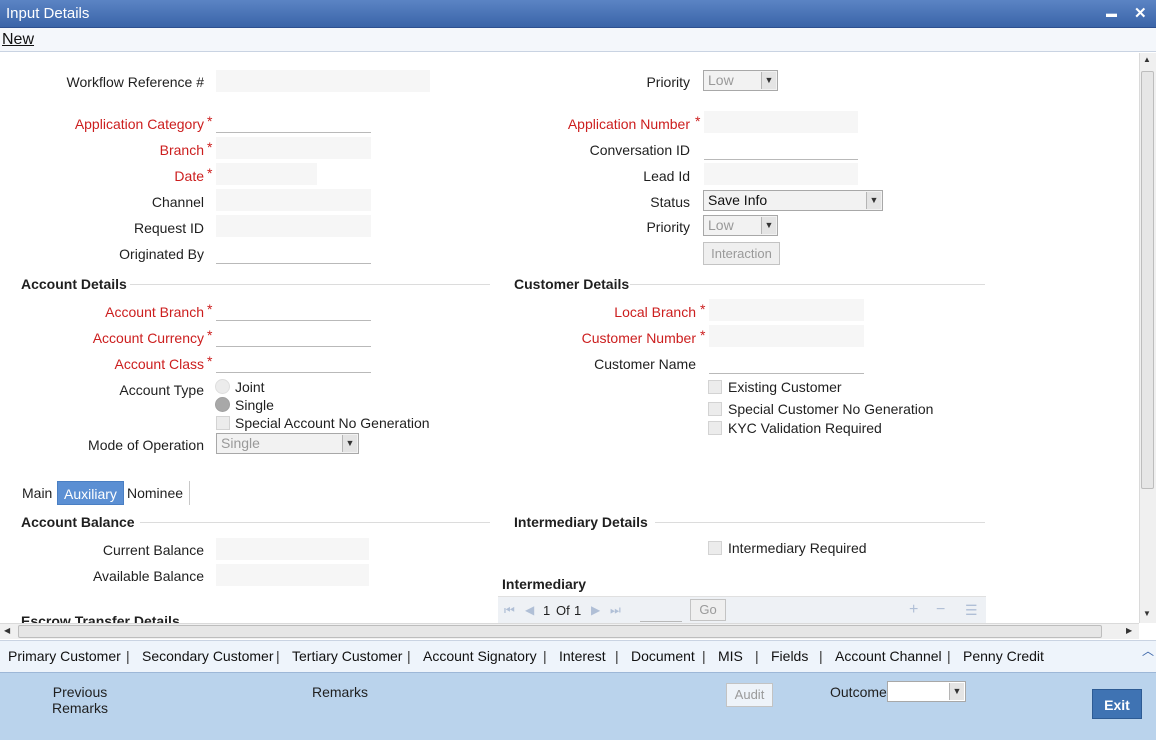 The width and height of the screenshot is (1156, 740). What do you see at coordinates (661, 613) in the screenshot?
I see `page-number-input` at bounding box center [661, 613].